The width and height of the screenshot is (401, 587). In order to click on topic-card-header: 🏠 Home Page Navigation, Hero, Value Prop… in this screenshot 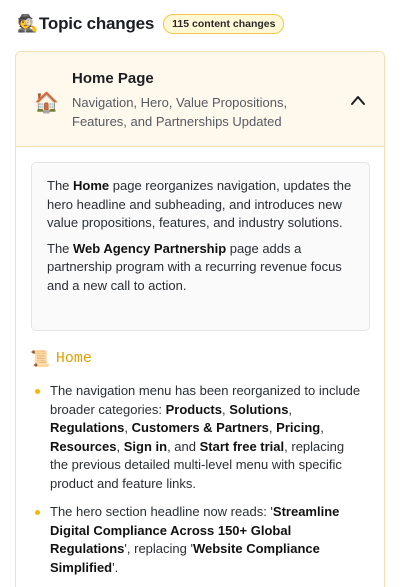, I will do `click(200, 99)`.